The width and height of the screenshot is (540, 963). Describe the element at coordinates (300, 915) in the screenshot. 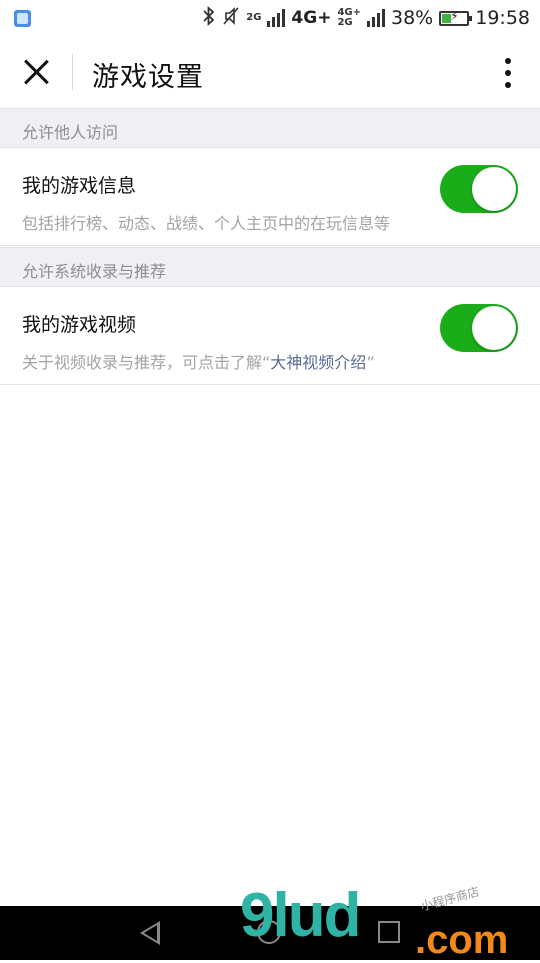

I see `watermark-logo: 9lud` at that location.